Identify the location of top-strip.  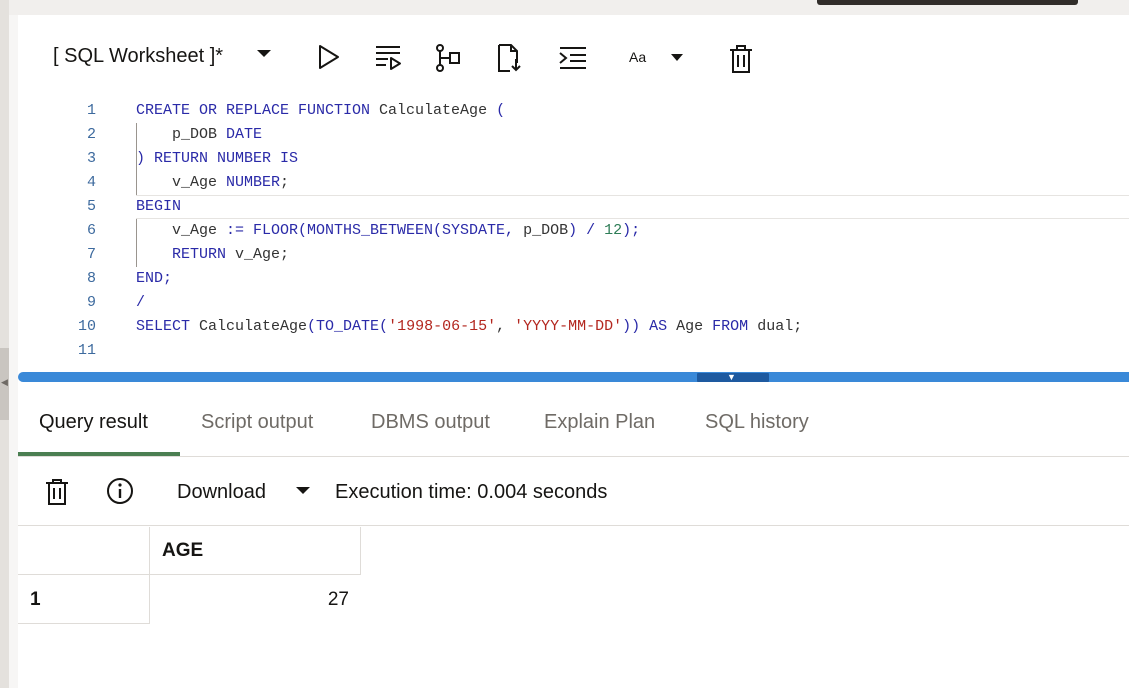
(564, 7).